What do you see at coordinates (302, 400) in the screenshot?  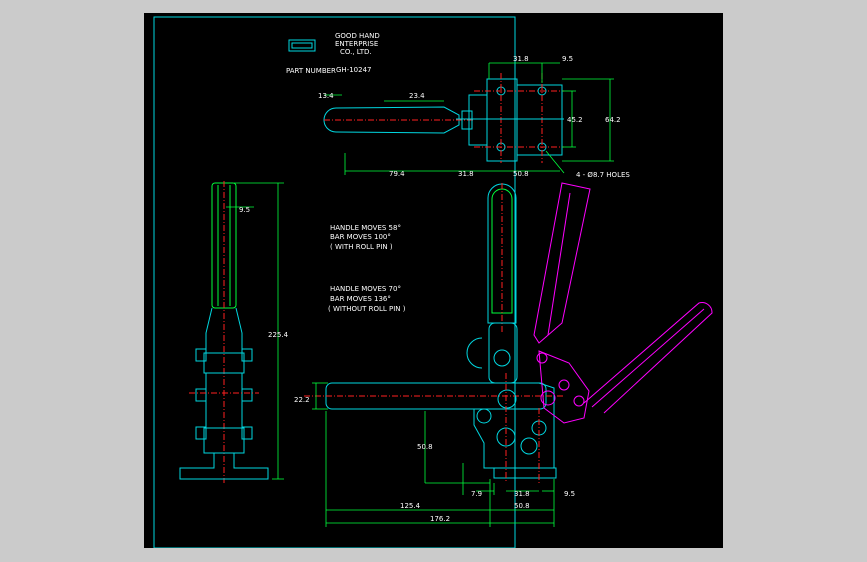 I see `dim-22-2: 22.2` at bounding box center [302, 400].